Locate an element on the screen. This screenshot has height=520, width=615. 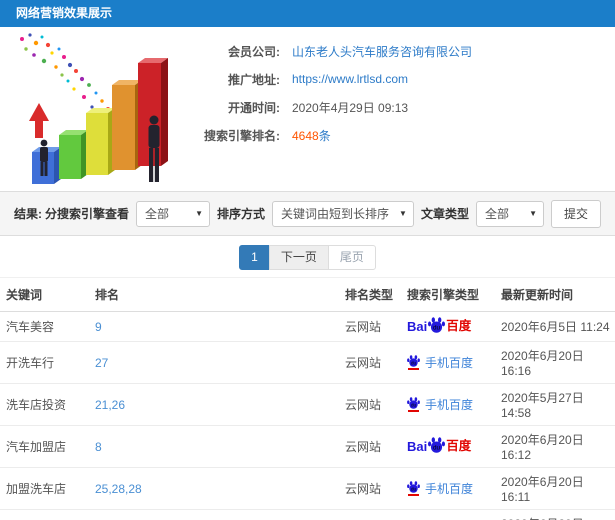
rank-cell: 30 is located at coordinates (215, 514).